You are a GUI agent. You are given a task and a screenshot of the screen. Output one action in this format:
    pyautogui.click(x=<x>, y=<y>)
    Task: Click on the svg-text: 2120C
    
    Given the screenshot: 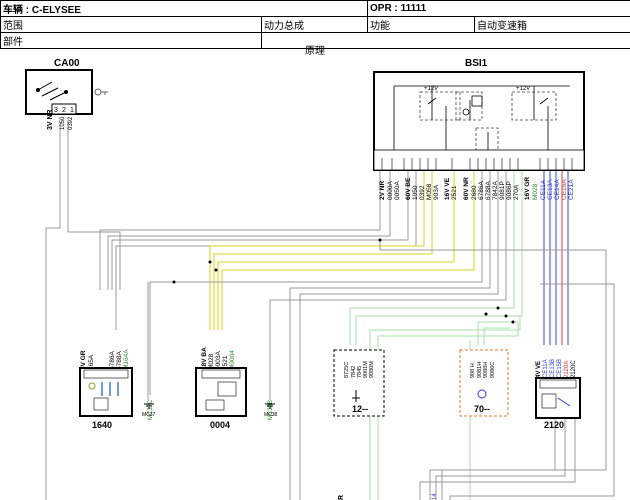 What is the action you would take?
    pyautogui.click(x=574, y=369)
    